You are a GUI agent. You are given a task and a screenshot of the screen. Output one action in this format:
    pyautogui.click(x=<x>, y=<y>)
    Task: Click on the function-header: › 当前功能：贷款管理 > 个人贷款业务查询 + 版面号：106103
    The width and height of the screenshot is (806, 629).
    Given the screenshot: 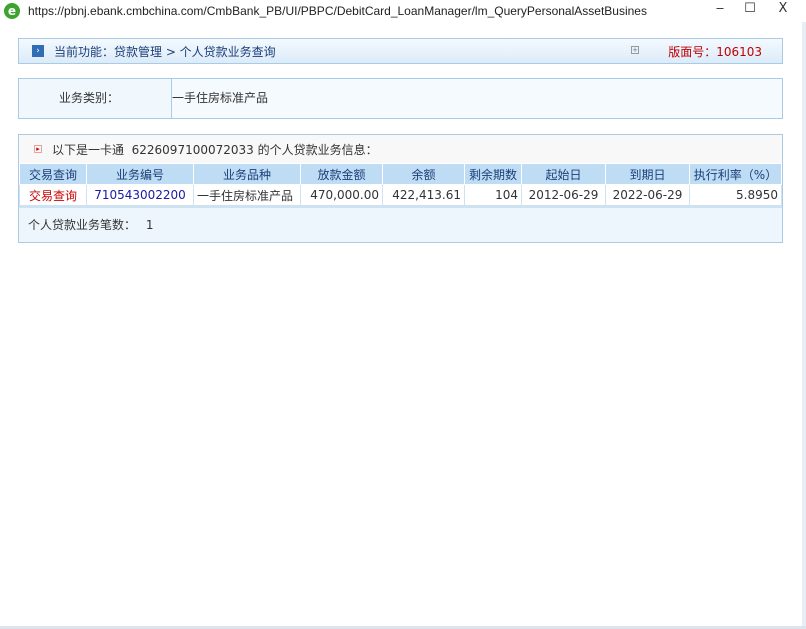 What is the action you would take?
    pyautogui.click(x=400, y=51)
    